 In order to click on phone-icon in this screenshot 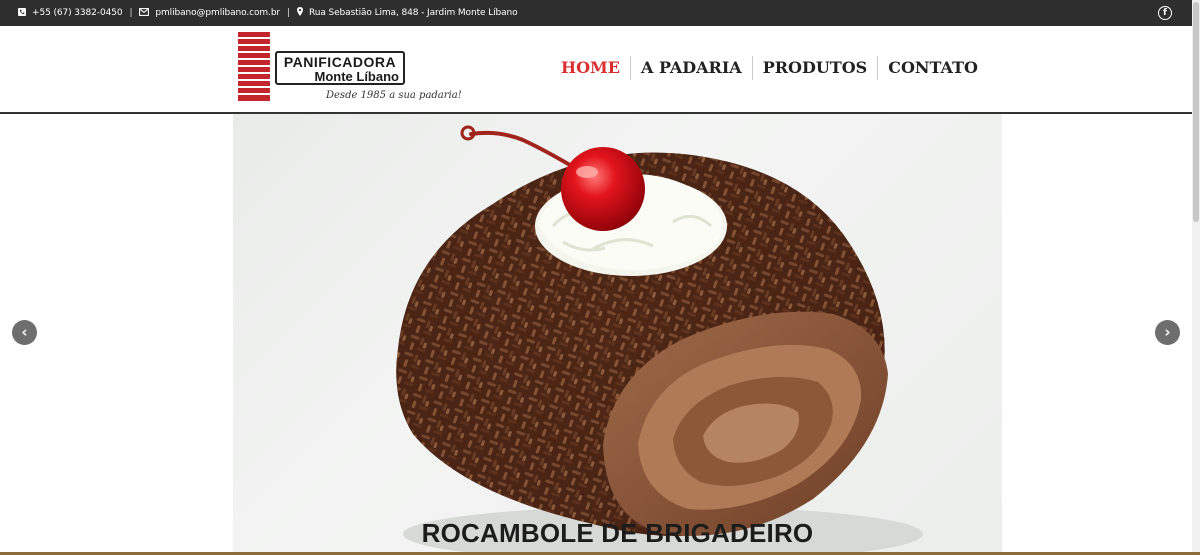, I will do `click(22, 13)`.